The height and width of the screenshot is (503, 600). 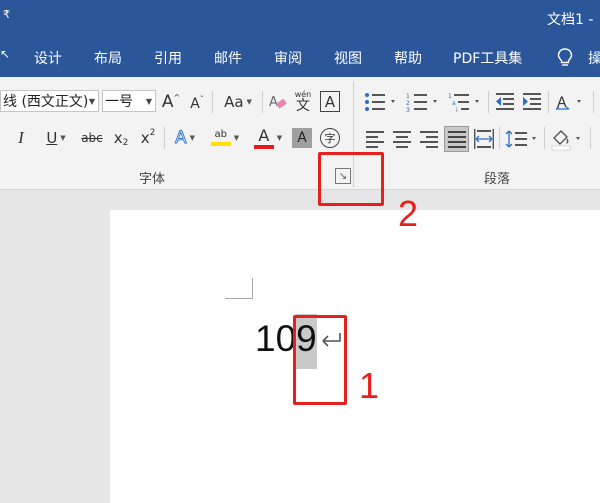 I want to click on distributed-align-button, so click(x=484, y=139).